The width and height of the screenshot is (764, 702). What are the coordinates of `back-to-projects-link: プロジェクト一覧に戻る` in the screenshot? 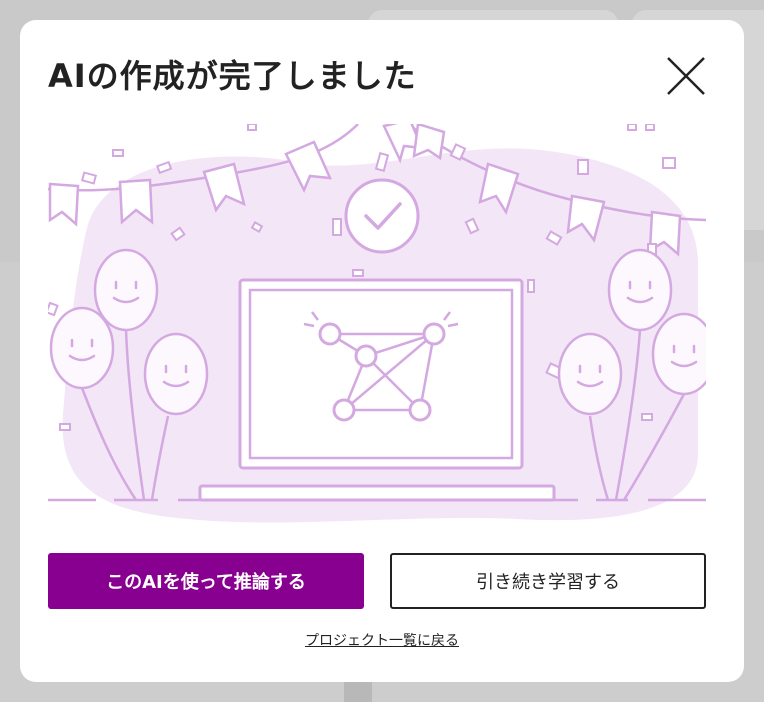 It's located at (382, 640).